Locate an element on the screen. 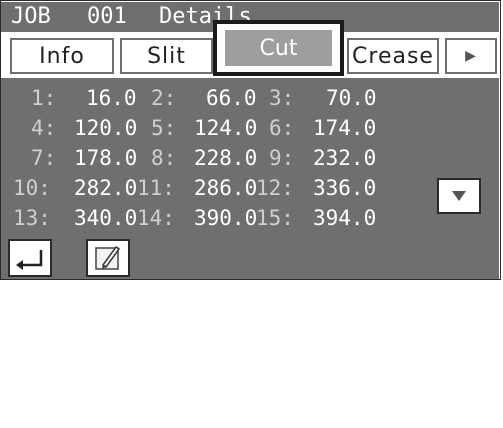 This screenshot has width=503, height=428. cut-index: 8: is located at coordinates (164, 158).